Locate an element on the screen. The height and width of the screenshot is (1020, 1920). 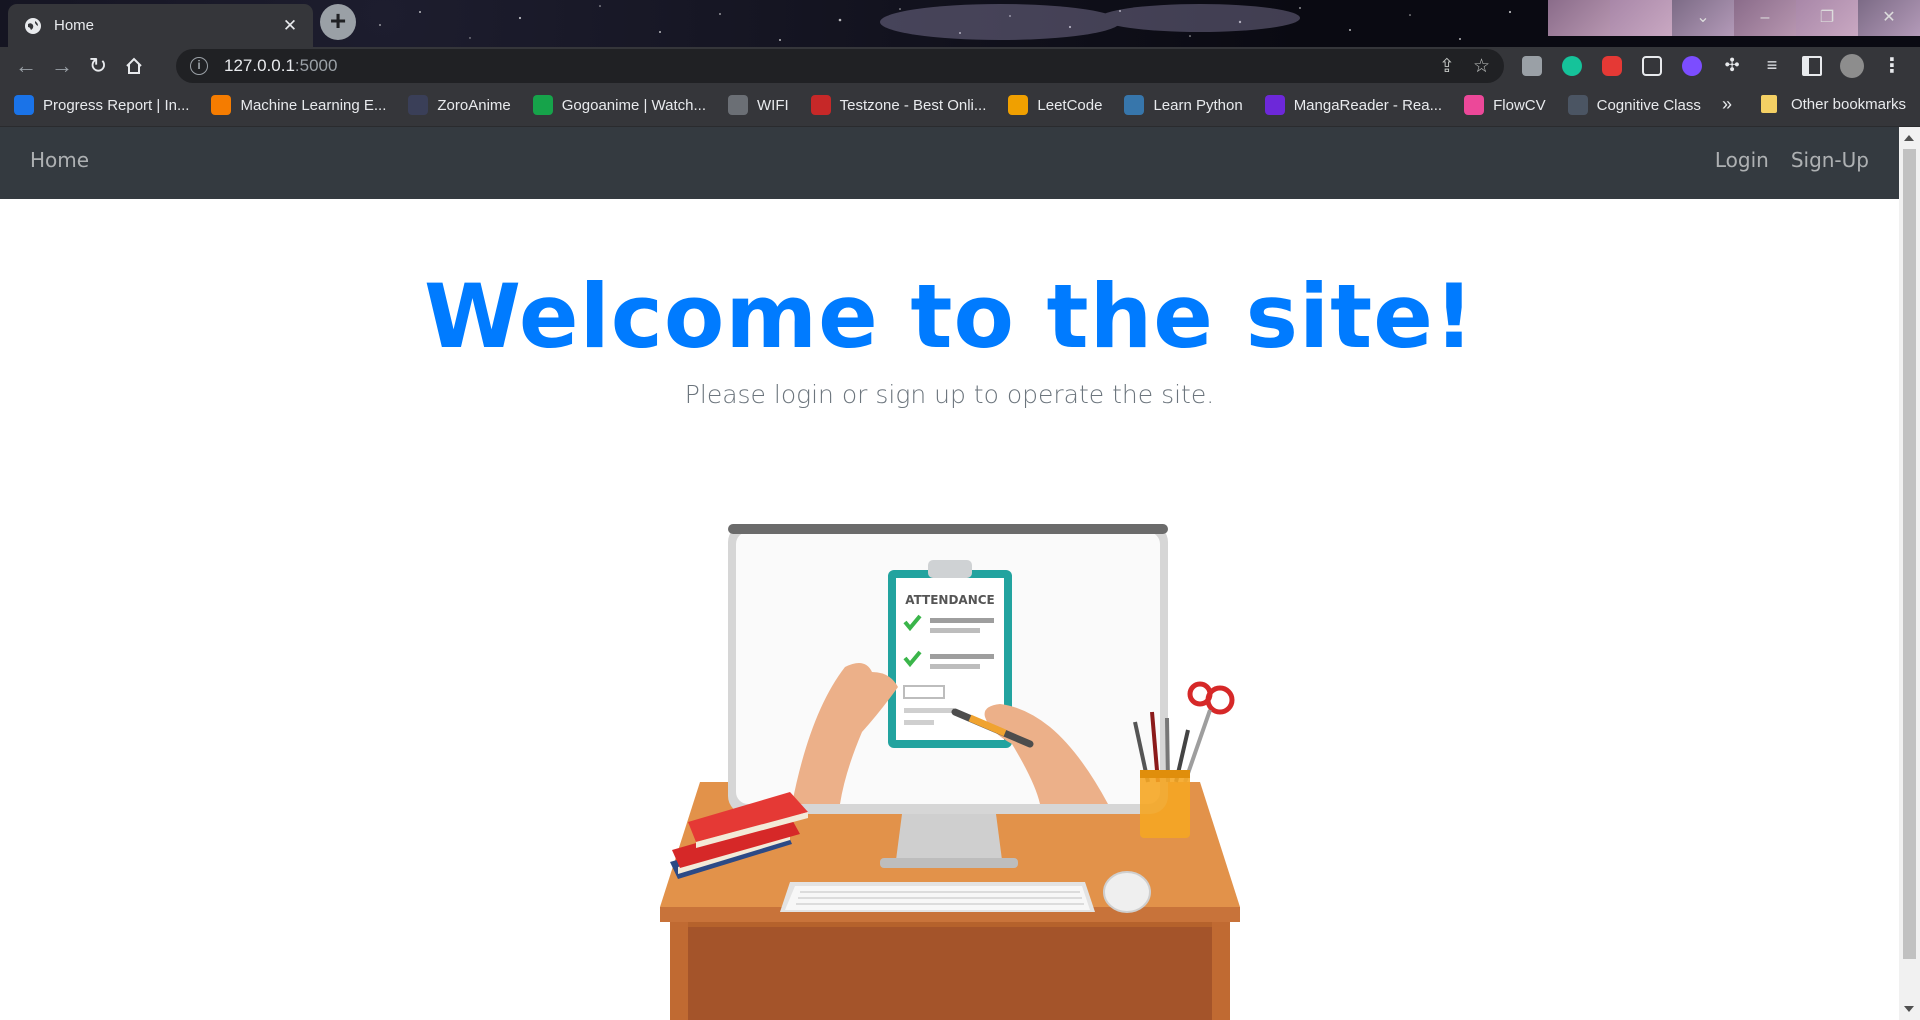
browser-toolbar: ← → ↻ i 127.0.0.1:5000 ⇪ ☆ ✣ ≡ ⋮ is located at coordinates (960, 65).